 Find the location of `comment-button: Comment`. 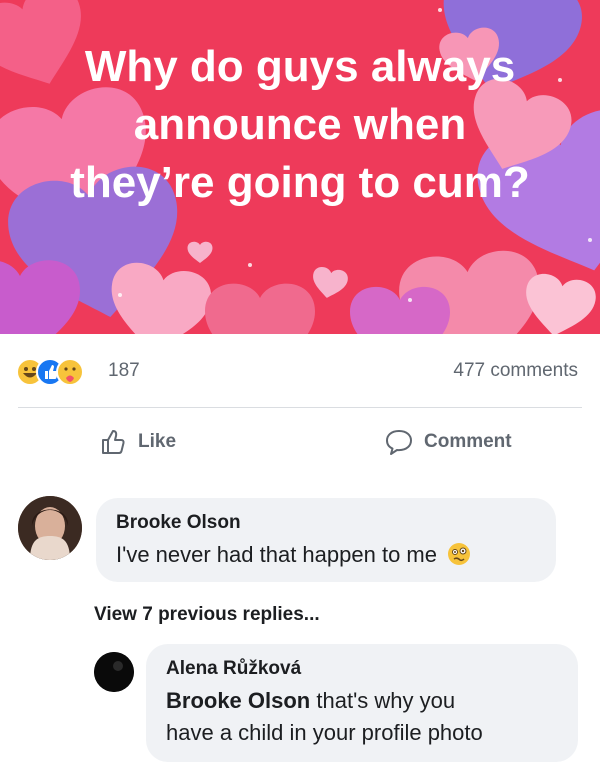

comment-button: Comment is located at coordinates (448, 442).